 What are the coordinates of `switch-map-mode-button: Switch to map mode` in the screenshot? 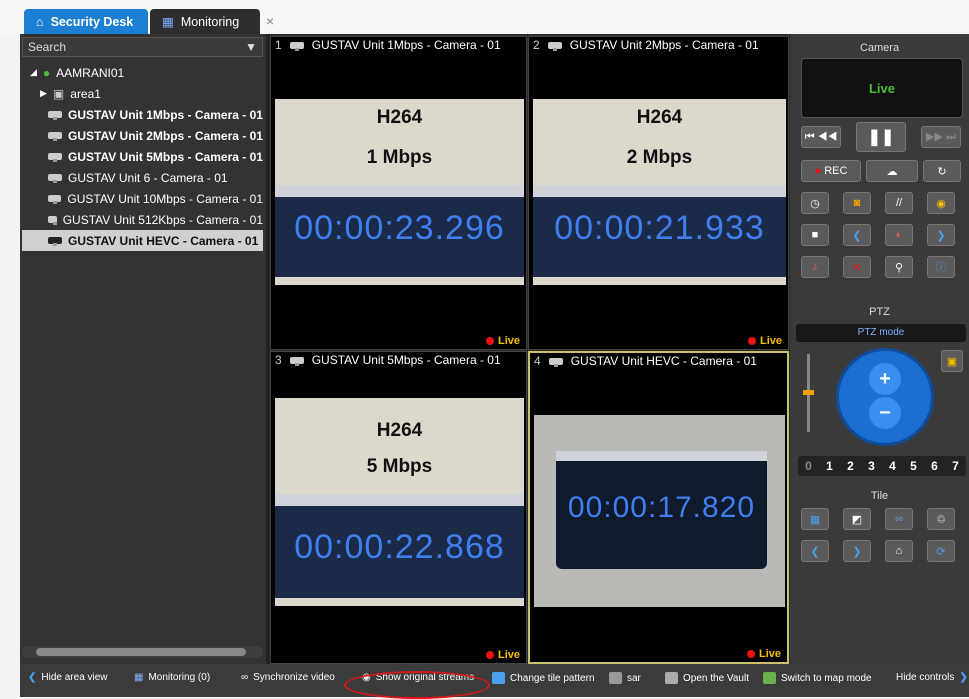 It's located at (817, 678).